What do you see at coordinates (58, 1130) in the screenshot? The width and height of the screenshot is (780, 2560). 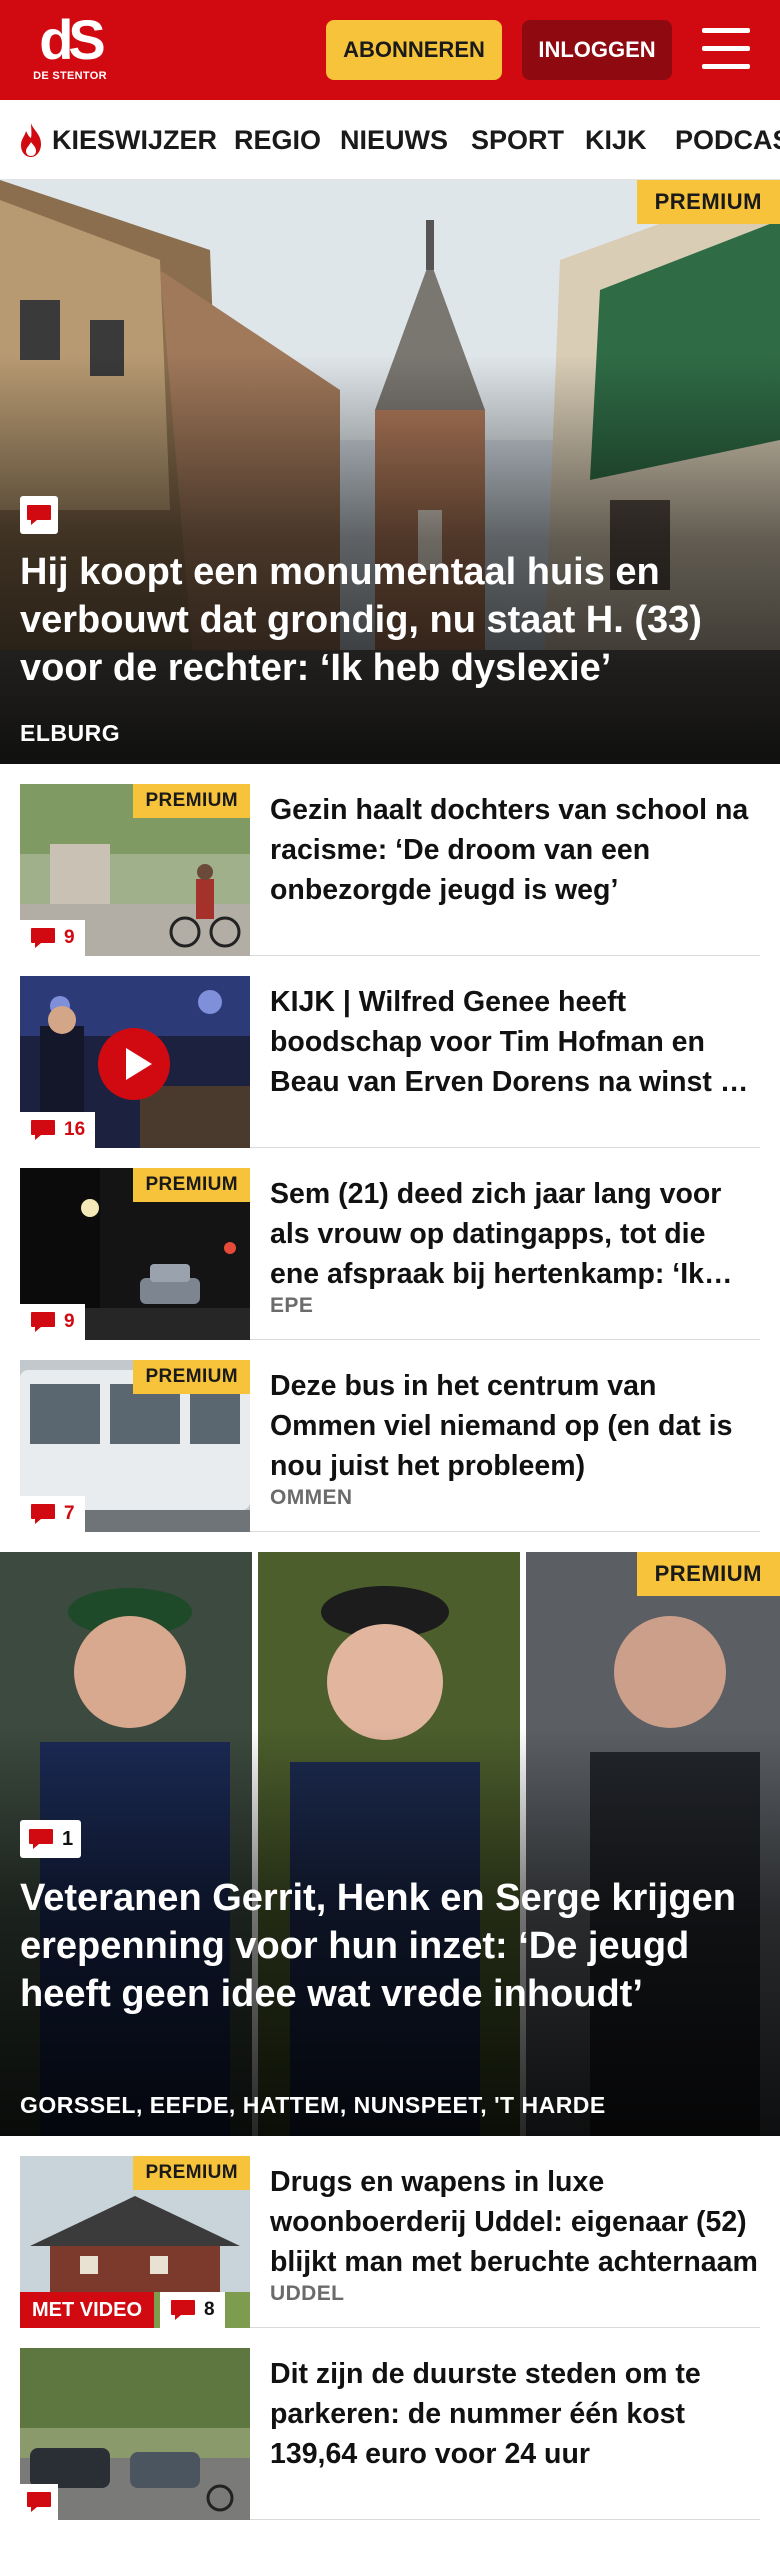 I see `comment-count-chip: 16` at bounding box center [58, 1130].